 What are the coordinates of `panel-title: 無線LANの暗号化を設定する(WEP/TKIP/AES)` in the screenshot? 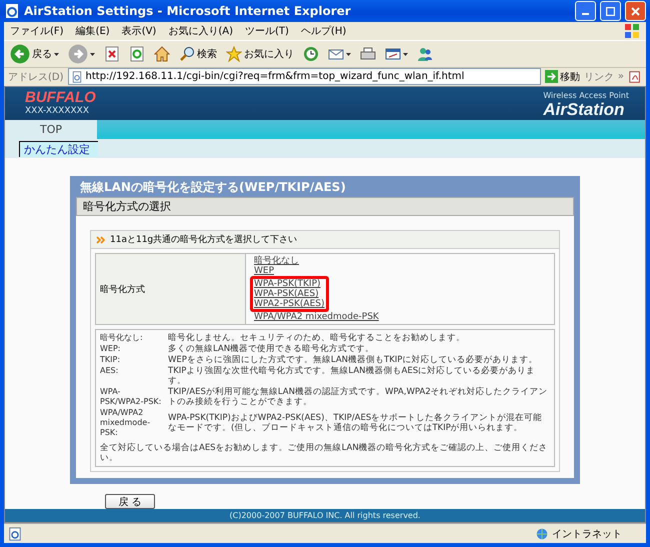 It's located at (213, 187).